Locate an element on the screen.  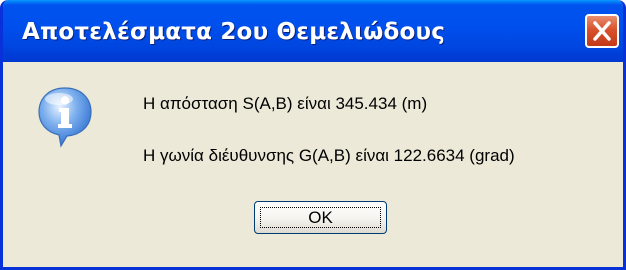
close-button is located at coordinates (602, 31).